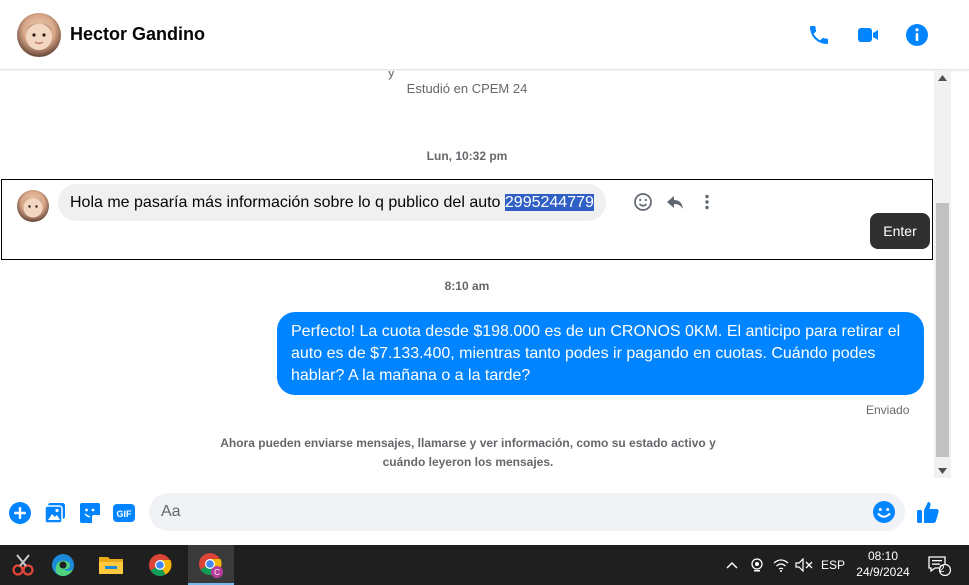  Describe the element at coordinates (467, 156) in the screenshot. I see `timestamp-divider: Lun, 10:32 pm` at that location.